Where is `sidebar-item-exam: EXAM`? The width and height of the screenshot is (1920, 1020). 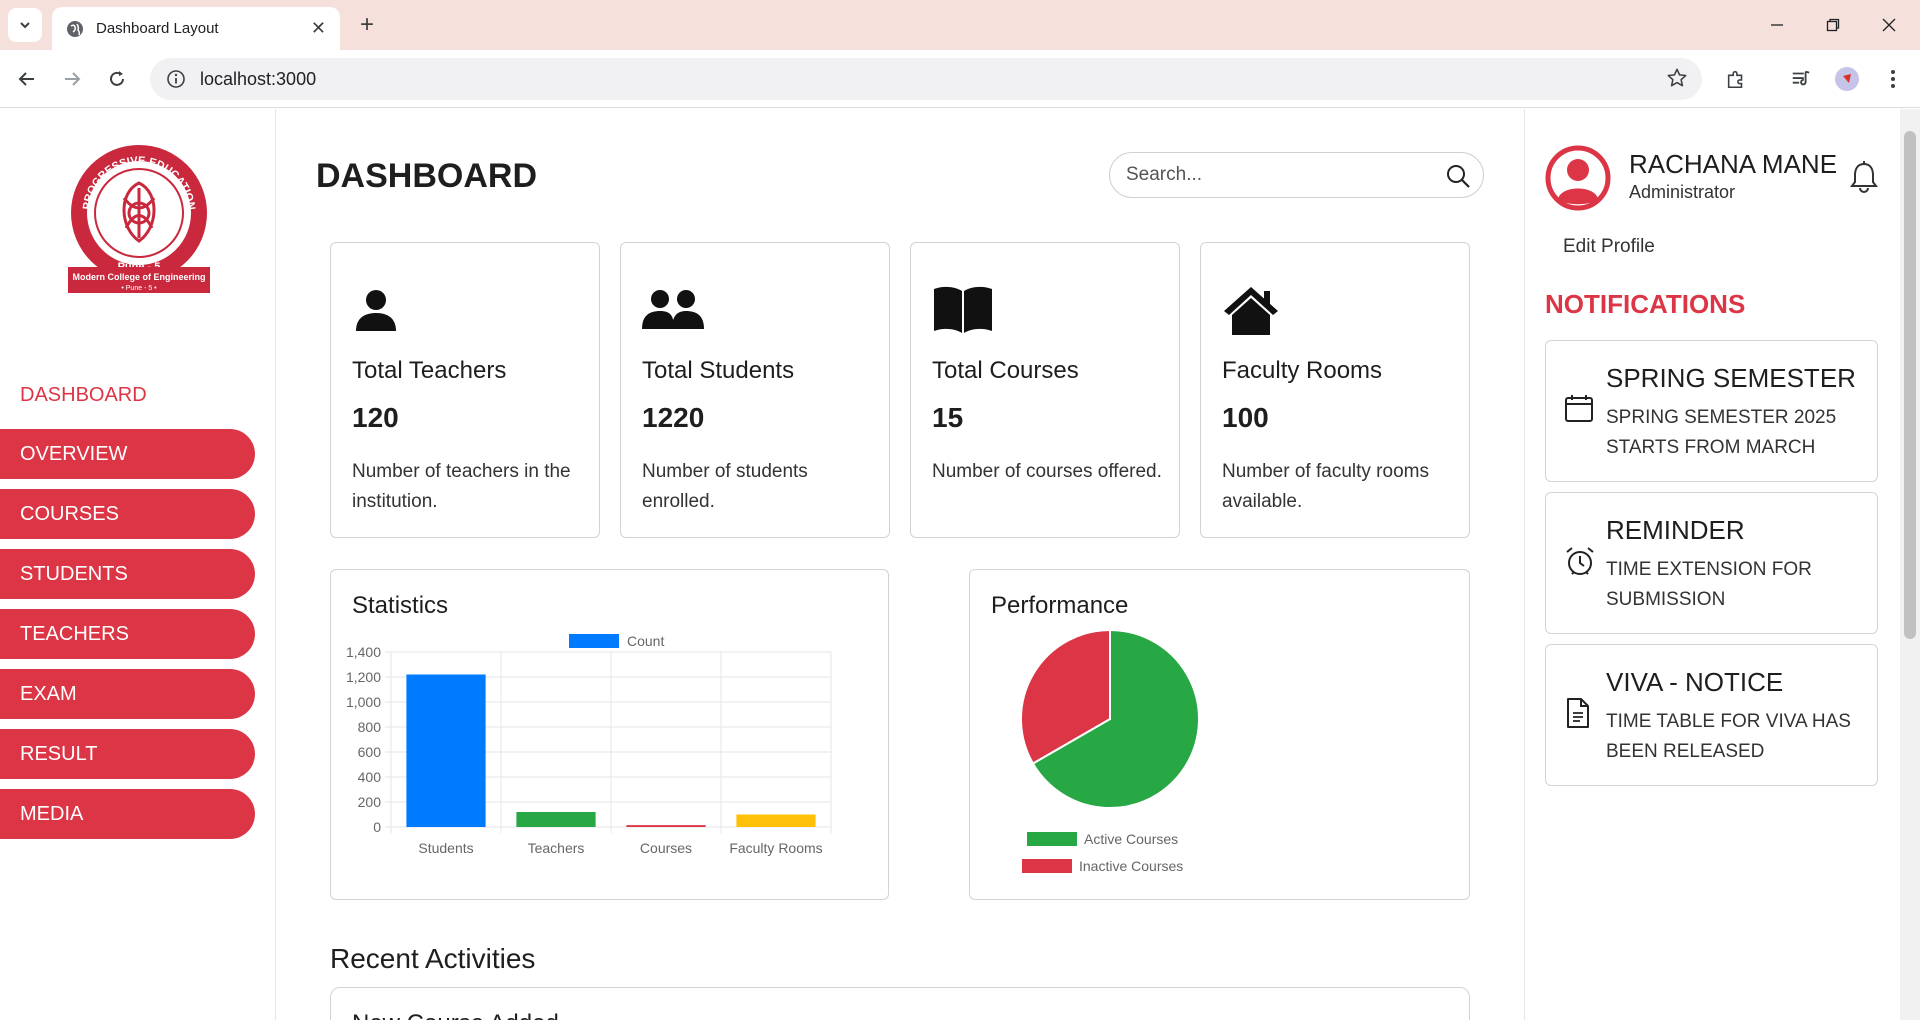
sidebar-item-exam: EXAM is located at coordinates (127, 694).